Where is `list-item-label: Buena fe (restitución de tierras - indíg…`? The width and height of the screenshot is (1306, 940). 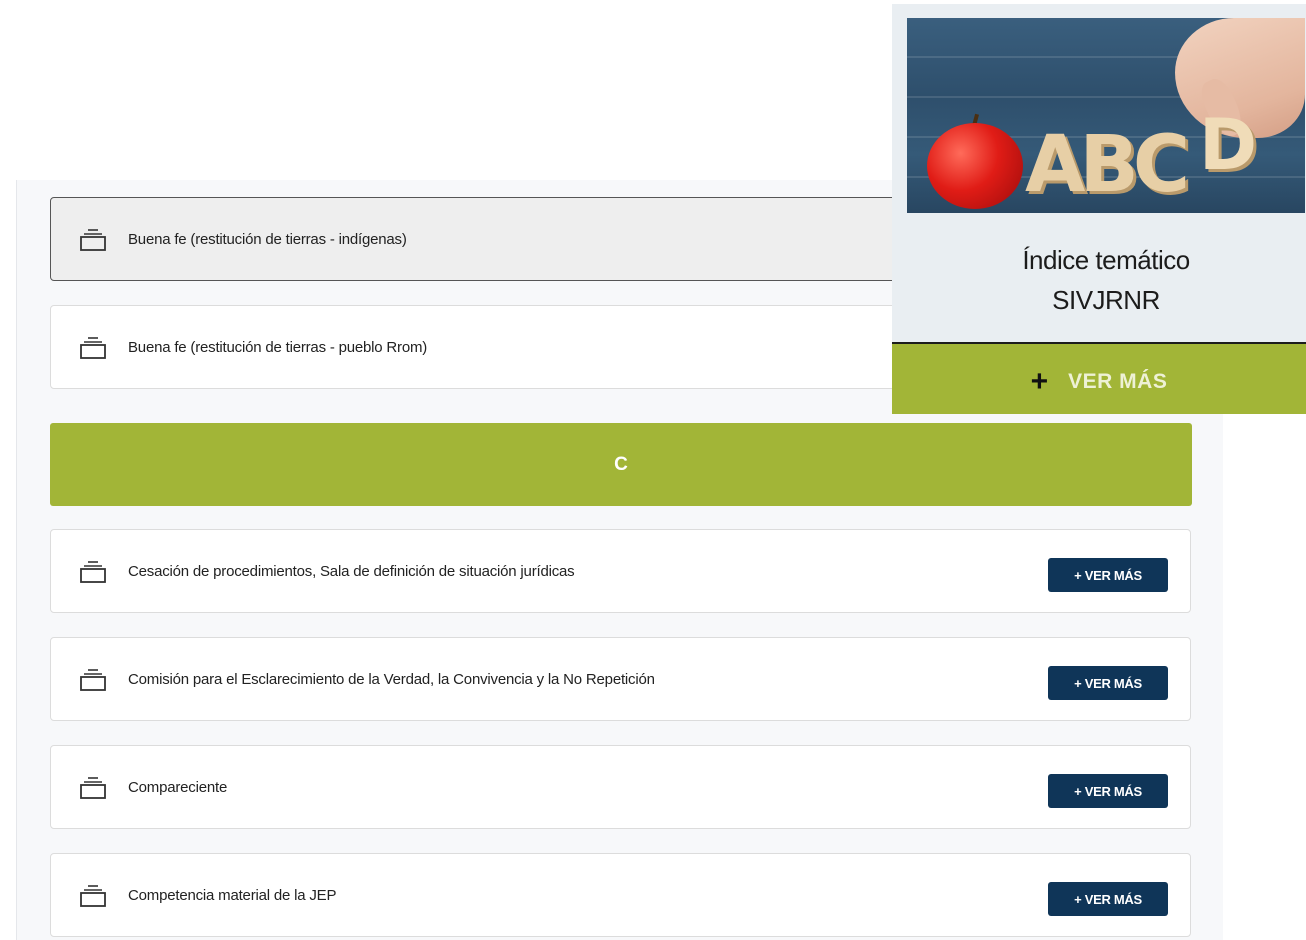 list-item-label: Buena fe (restitución de tierras - indíg… is located at coordinates (267, 239).